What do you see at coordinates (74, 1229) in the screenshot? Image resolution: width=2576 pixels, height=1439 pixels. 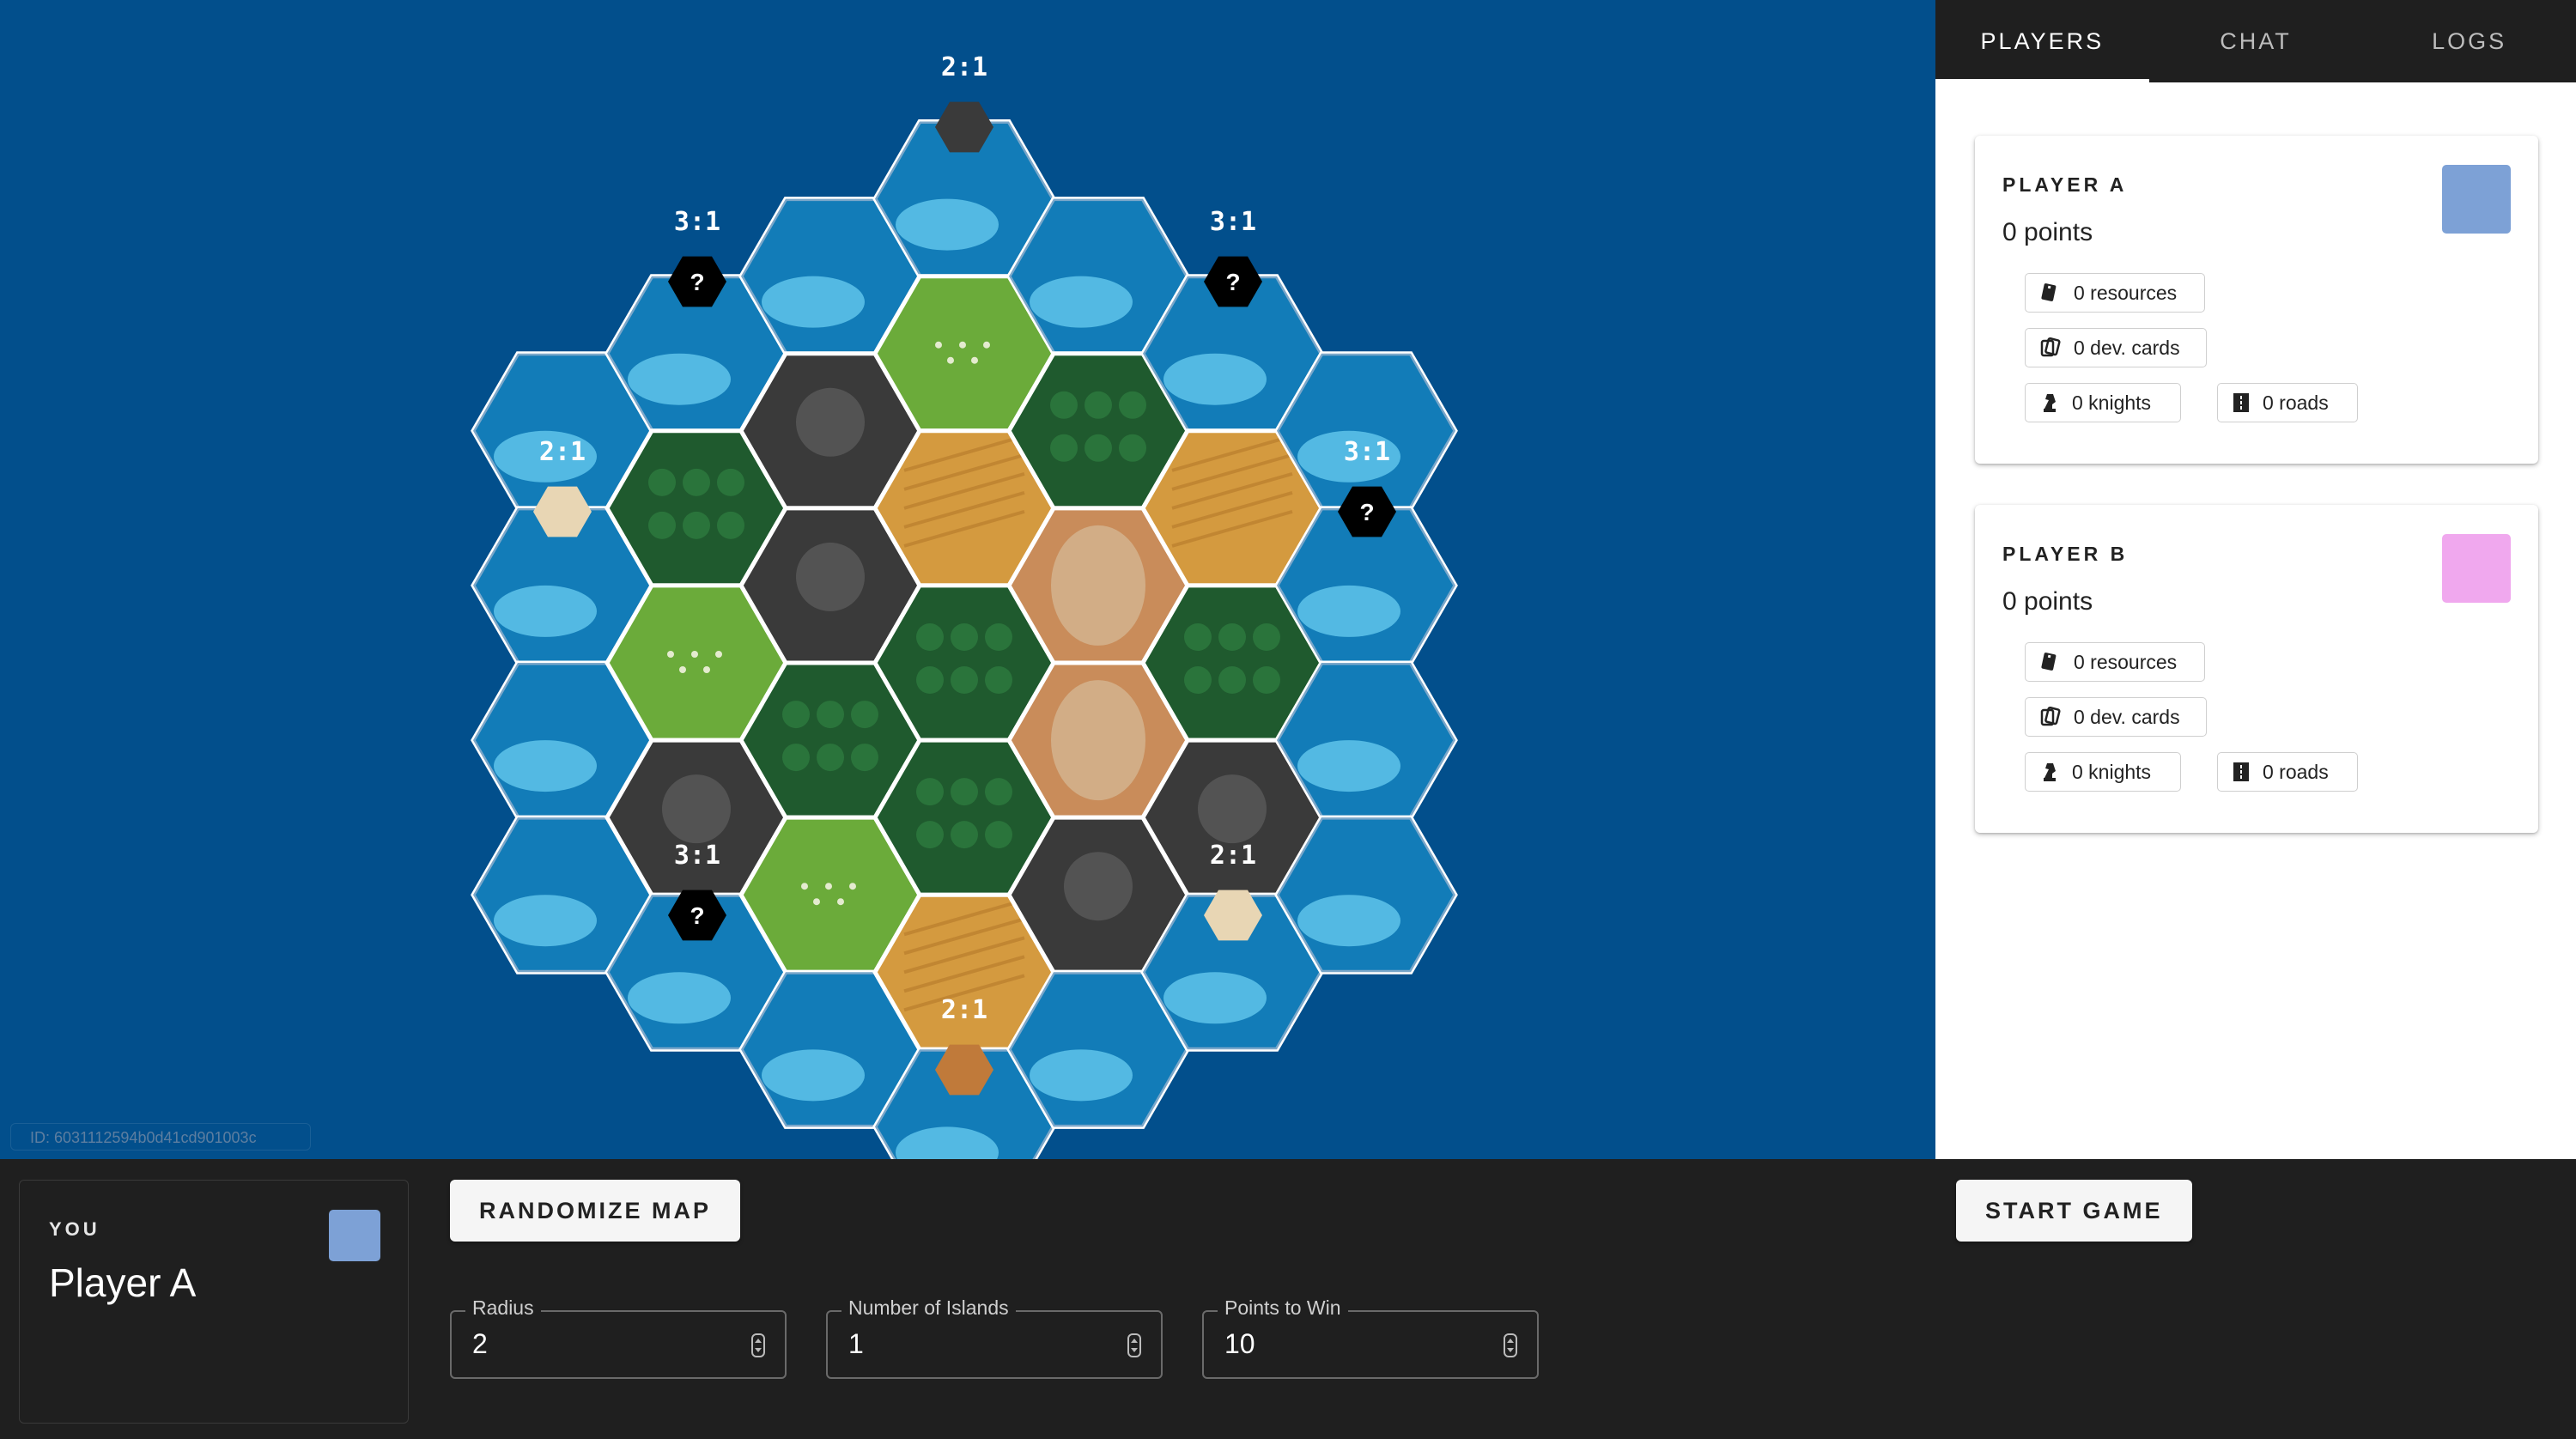 I see `you-label: YOU` at bounding box center [74, 1229].